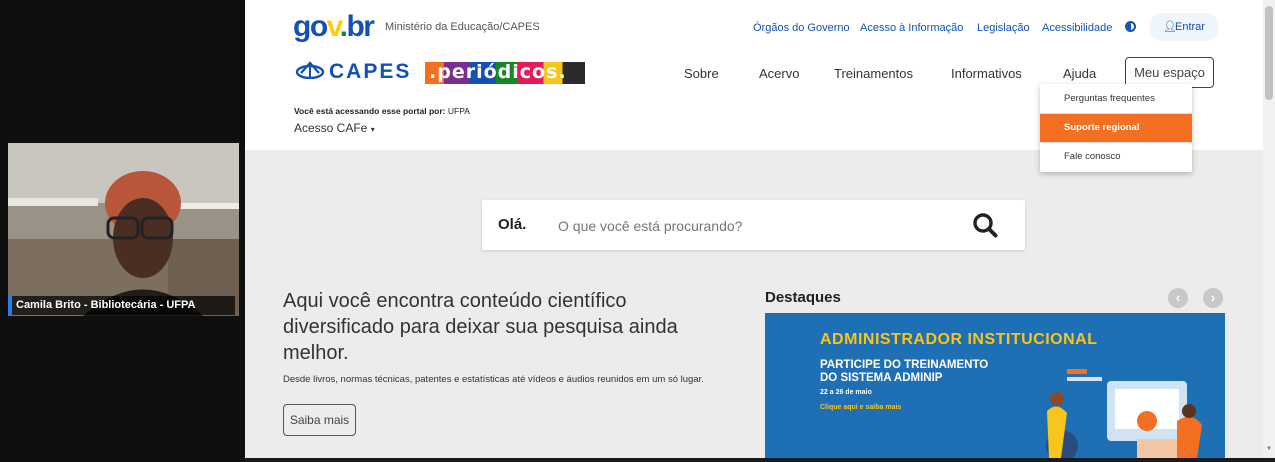 This screenshot has height=462, width=1275. I want to click on highlights-title: Destaques, so click(803, 297).